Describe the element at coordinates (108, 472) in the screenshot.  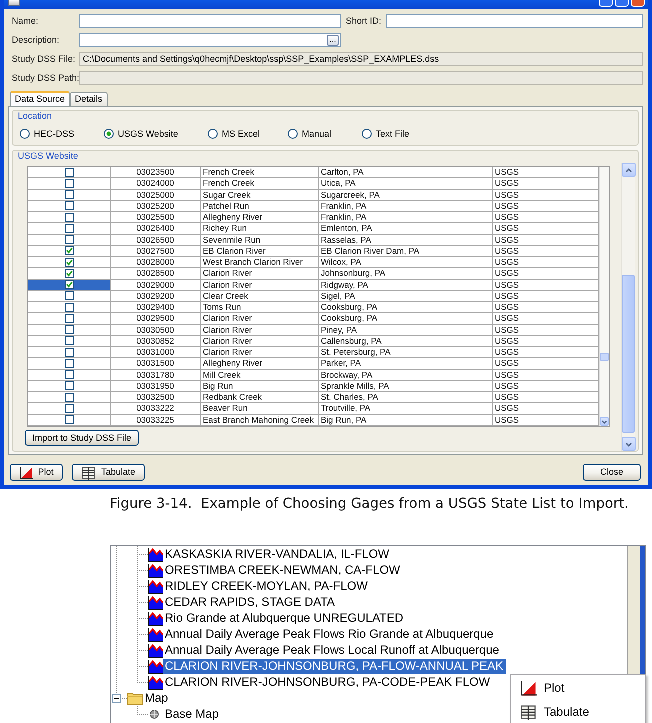
I see `tabulate-button: Tabulate` at that location.